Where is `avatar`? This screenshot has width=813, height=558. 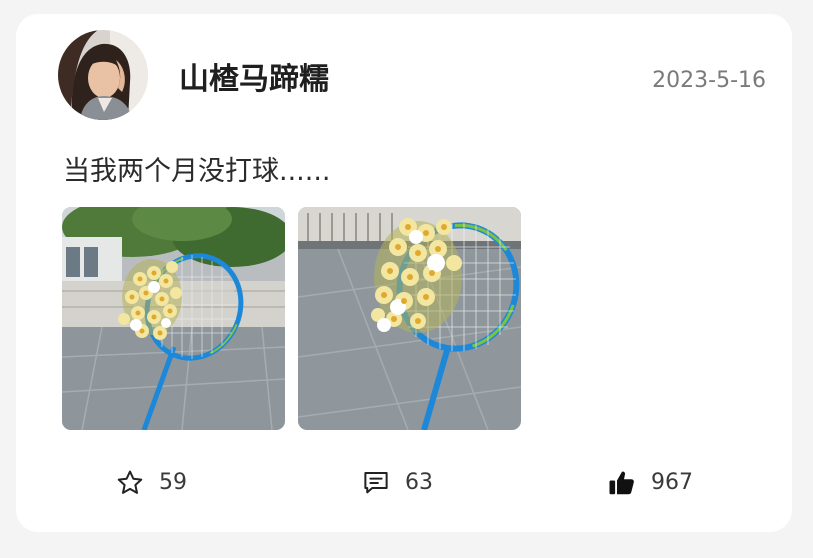 avatar is located at coordinates (103, 75).